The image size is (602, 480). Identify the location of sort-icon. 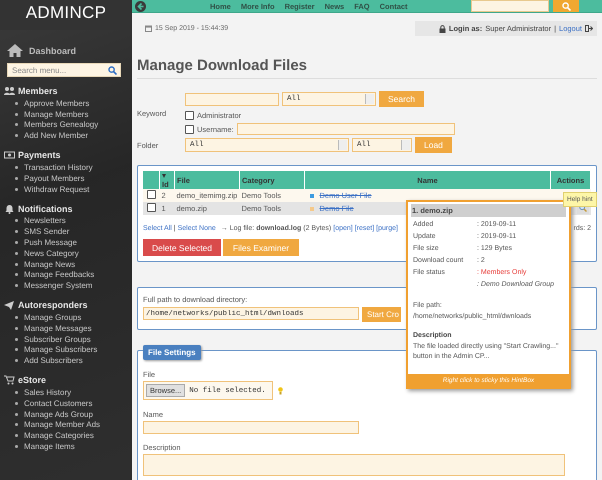
(164, 175).